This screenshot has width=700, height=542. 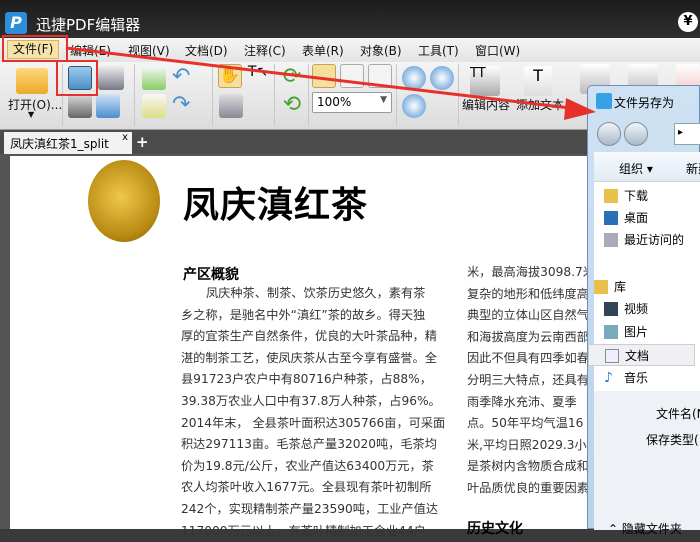 I want to click on scanner-icon, so click(x=111, y=78).